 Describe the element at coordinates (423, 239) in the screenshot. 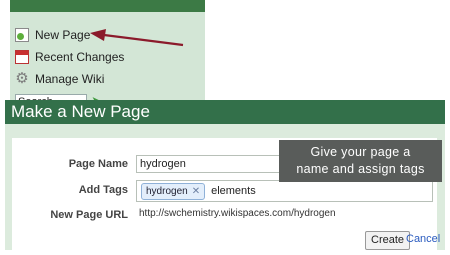

I see `cancel-link: Cancel` at that location.